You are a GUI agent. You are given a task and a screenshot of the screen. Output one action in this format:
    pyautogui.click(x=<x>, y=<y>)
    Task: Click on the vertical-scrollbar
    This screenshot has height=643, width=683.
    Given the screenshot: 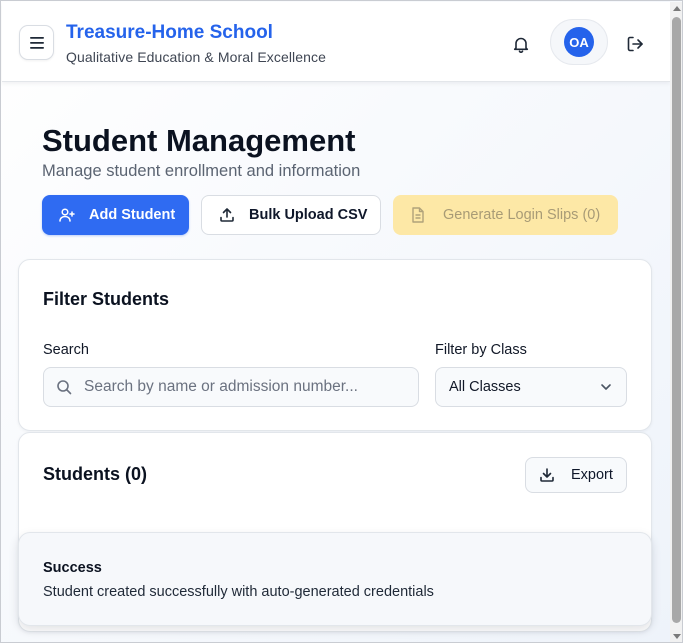 What is the action you would take?
    pyautogui.click(x=676, y=322)
    